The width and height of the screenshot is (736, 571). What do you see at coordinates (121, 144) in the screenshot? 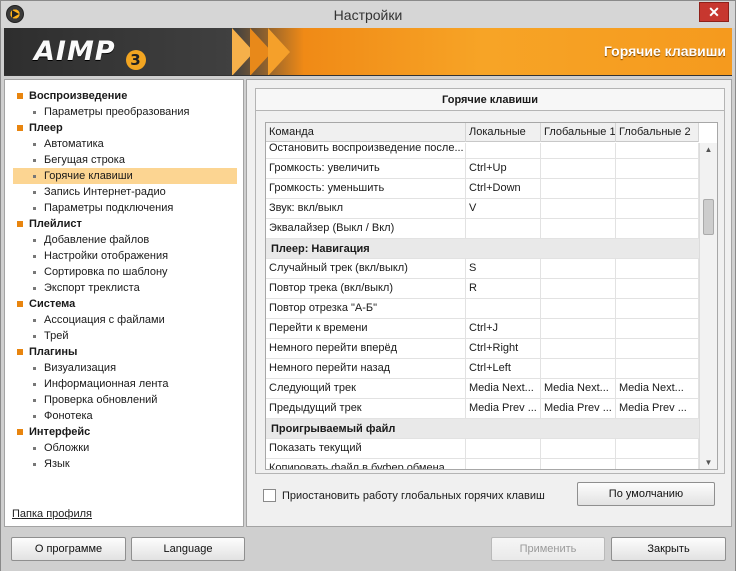
I see `sidebar-item: Автоматика` at bounding box center [121, 144].